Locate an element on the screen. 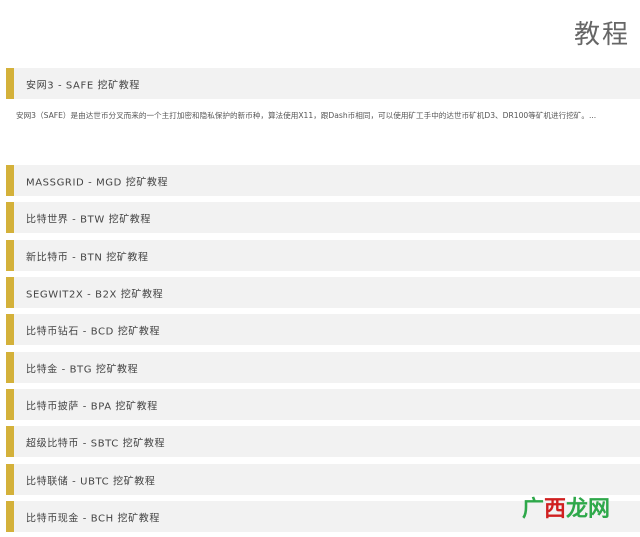 This screenshot has height=537, width=640. tutorial-link-label: 比特币披萨 - BPA 挖矿教程 is located at coordinates (92, 406).